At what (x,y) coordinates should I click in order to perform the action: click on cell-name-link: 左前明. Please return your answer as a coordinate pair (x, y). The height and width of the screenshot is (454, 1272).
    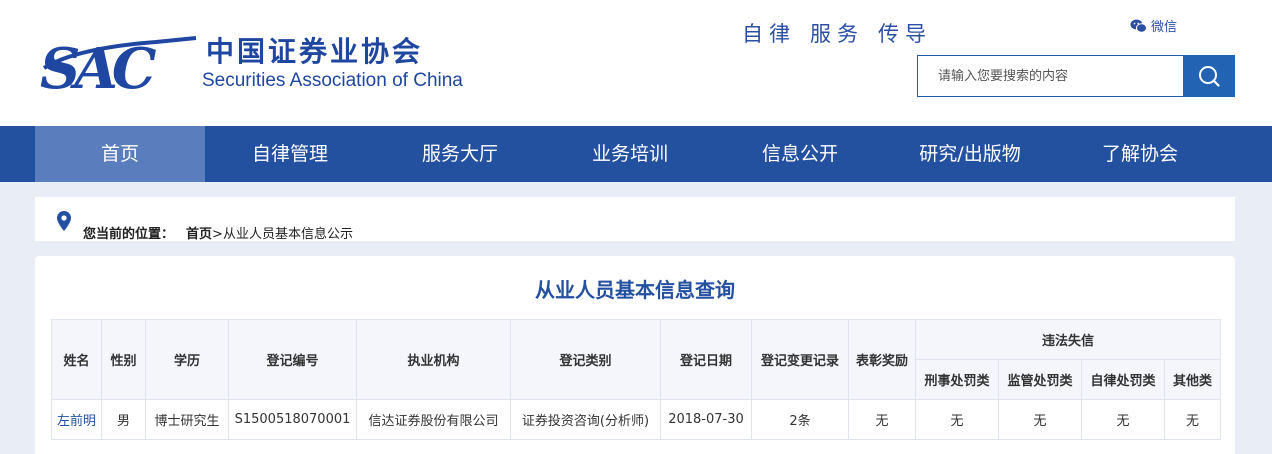
    Looking at the image, I should click on (76, 419).